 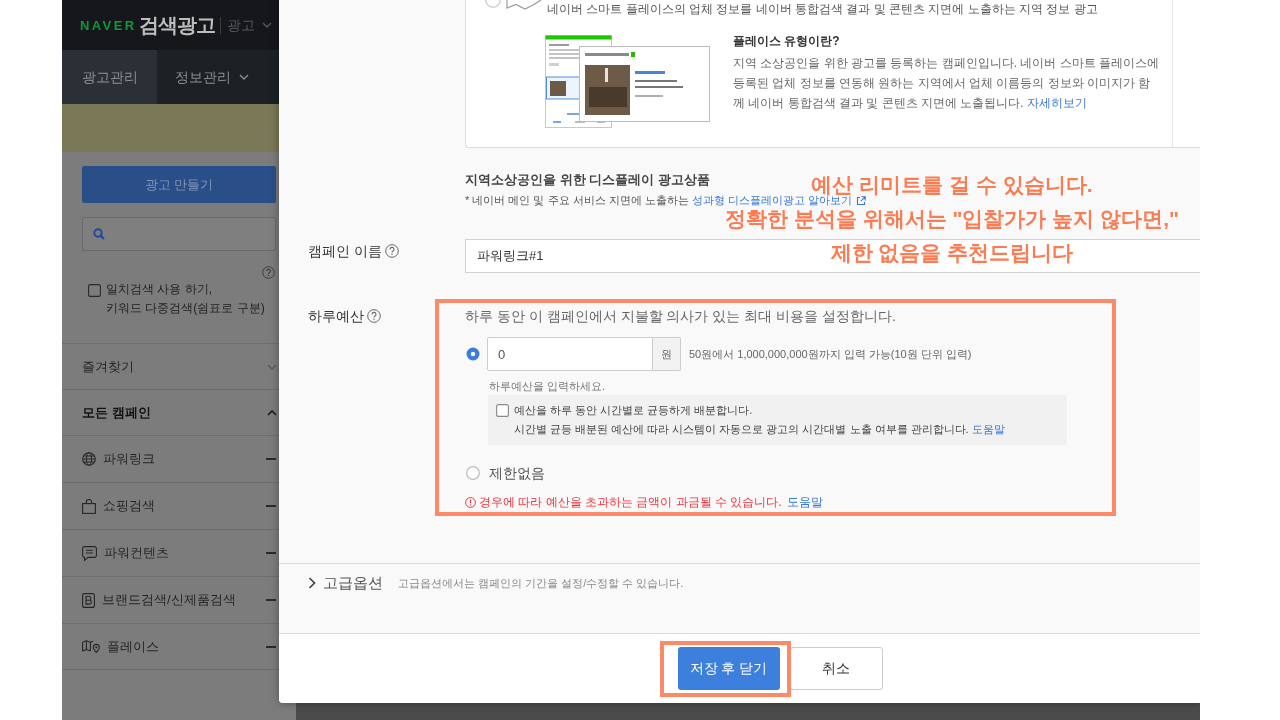 I want to click on nav-tab: 광고관리, so click(x=109, y=77).